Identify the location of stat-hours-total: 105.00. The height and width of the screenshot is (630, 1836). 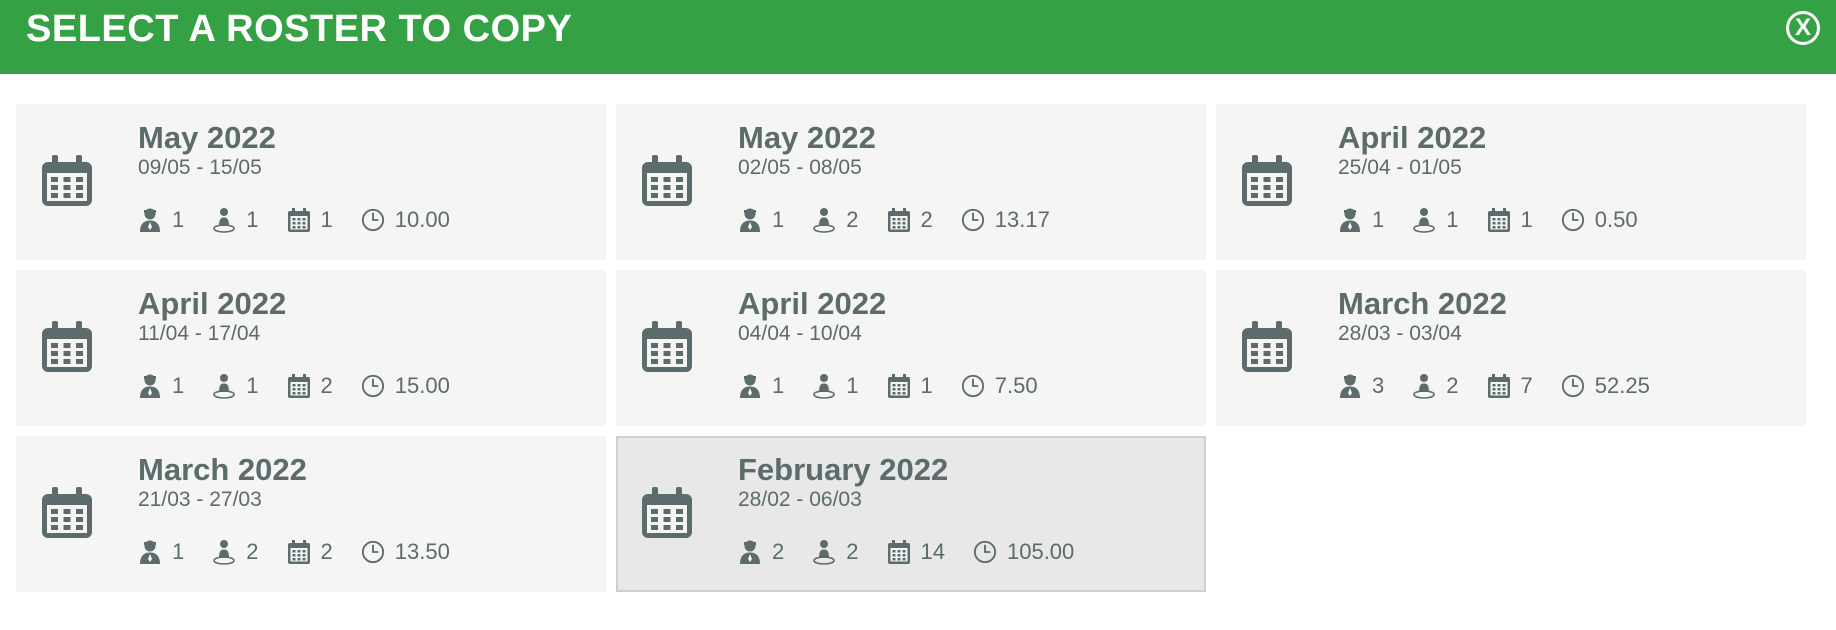
(1023, 552).